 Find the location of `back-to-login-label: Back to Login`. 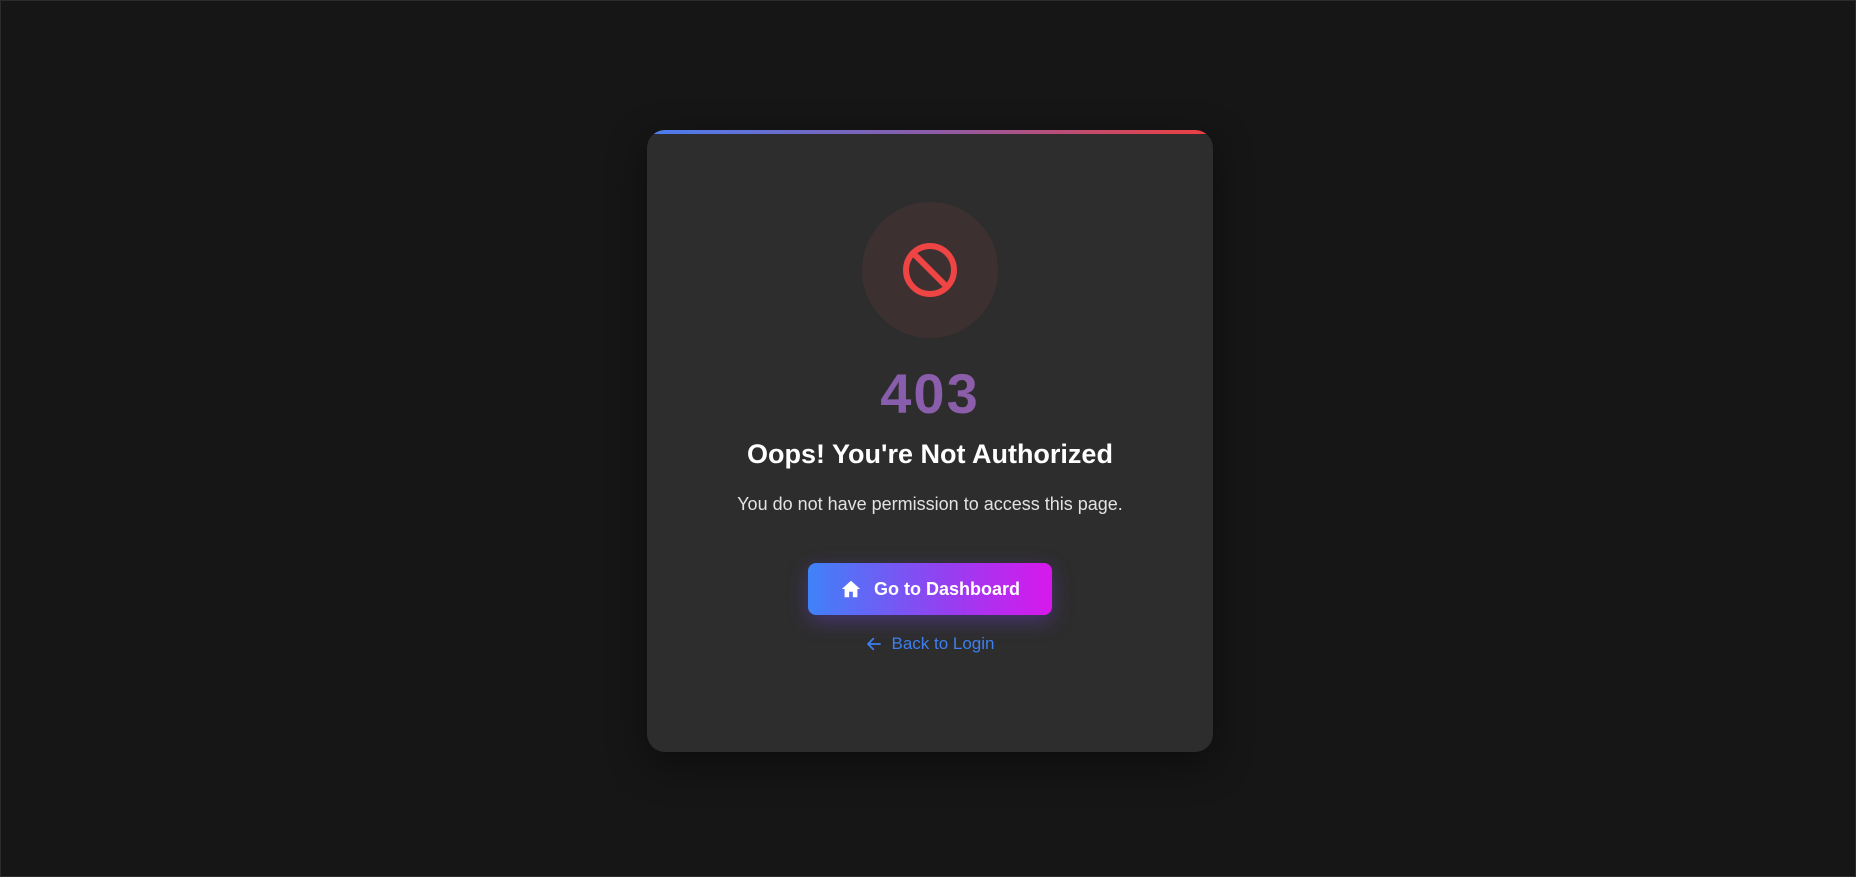

back-to-login-label: Back to Login is located at coordinates (943, 643).